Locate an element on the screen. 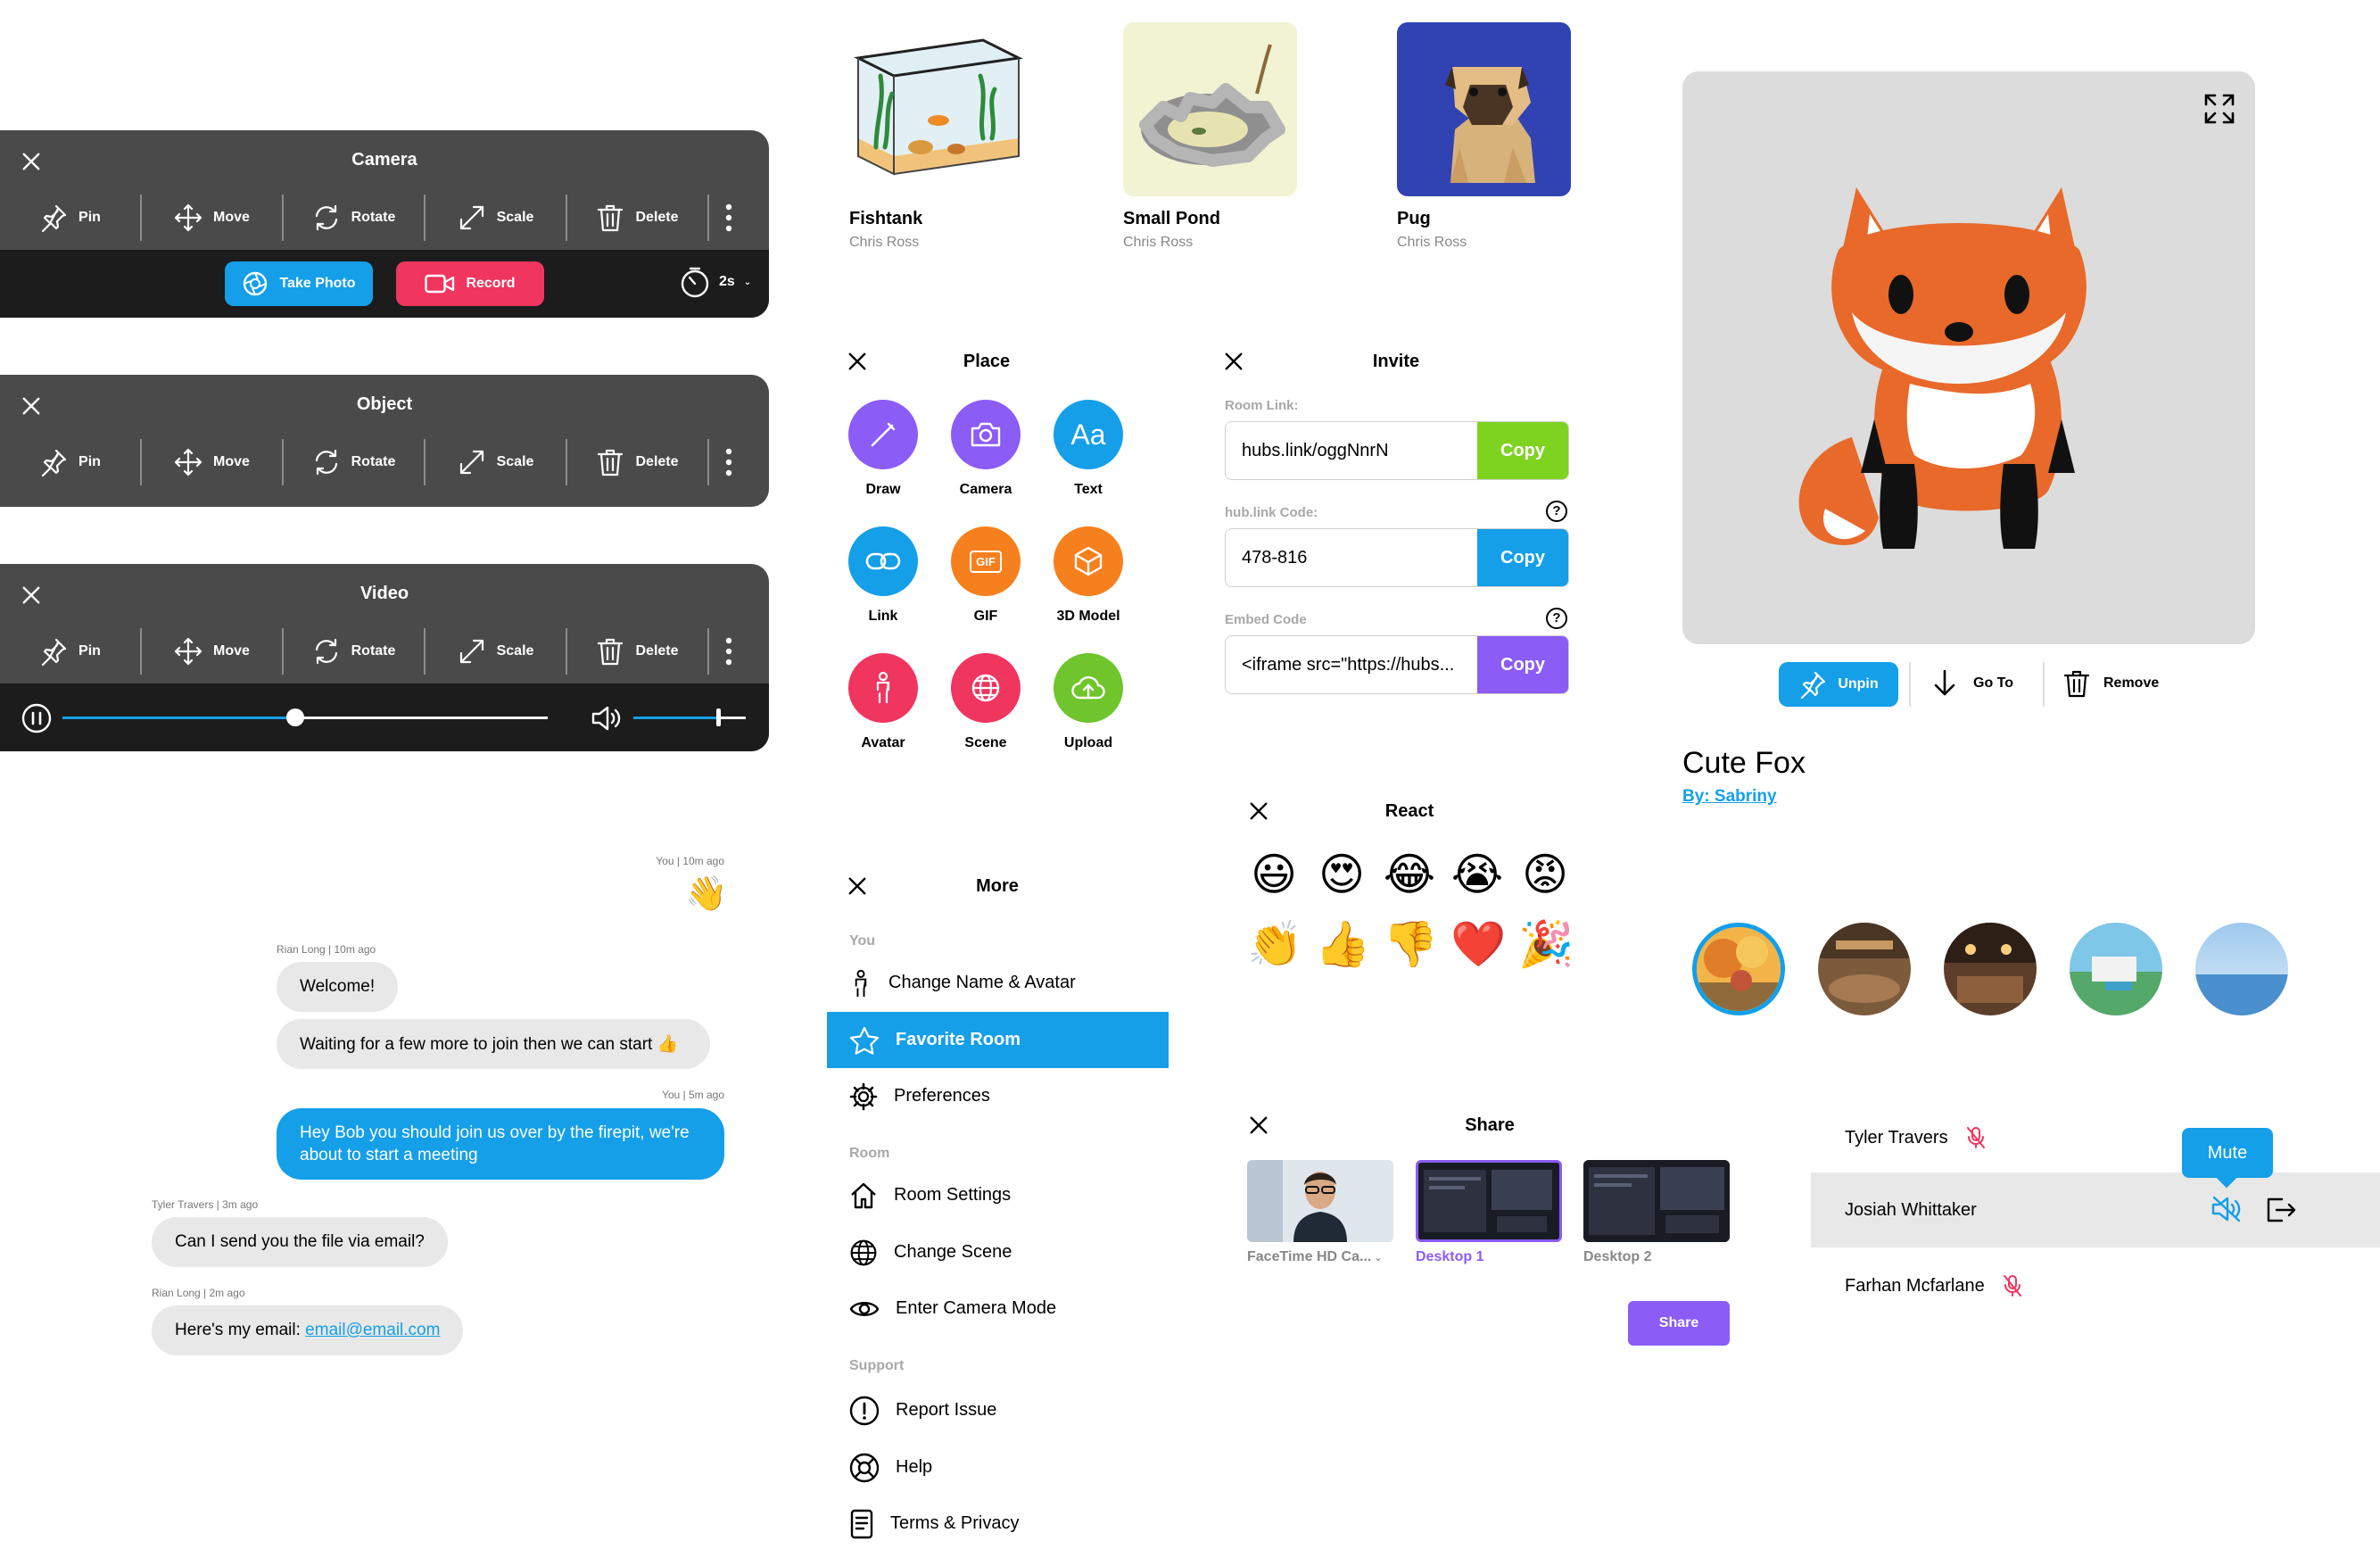  volume-icon is located at coordinates (607, 718).